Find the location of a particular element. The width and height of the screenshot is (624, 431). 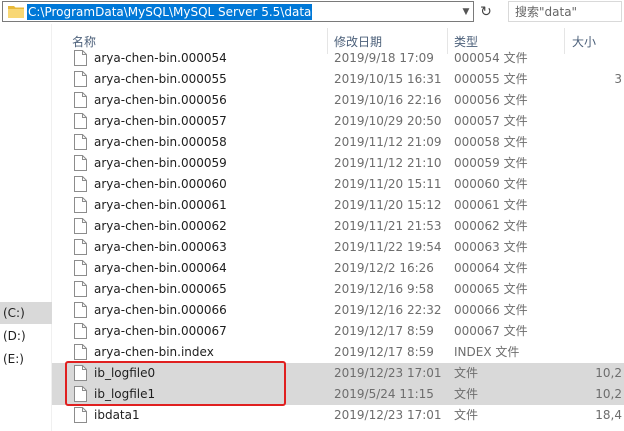

chevron-down-icon: ▼ is located at coordinates (466, 11).